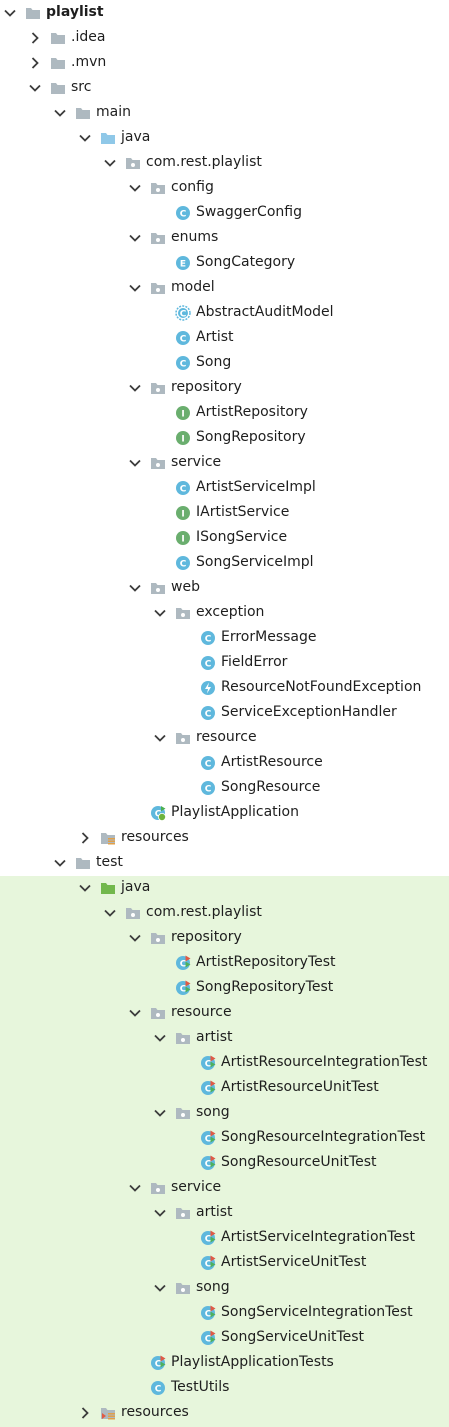 The width and height of the screenshot is (449, 1427). What do you see at coordinates (224, 562) in the screenshot?
I see `tree-file-row: C SongServiceImpl` at bounding box center [224, 562].